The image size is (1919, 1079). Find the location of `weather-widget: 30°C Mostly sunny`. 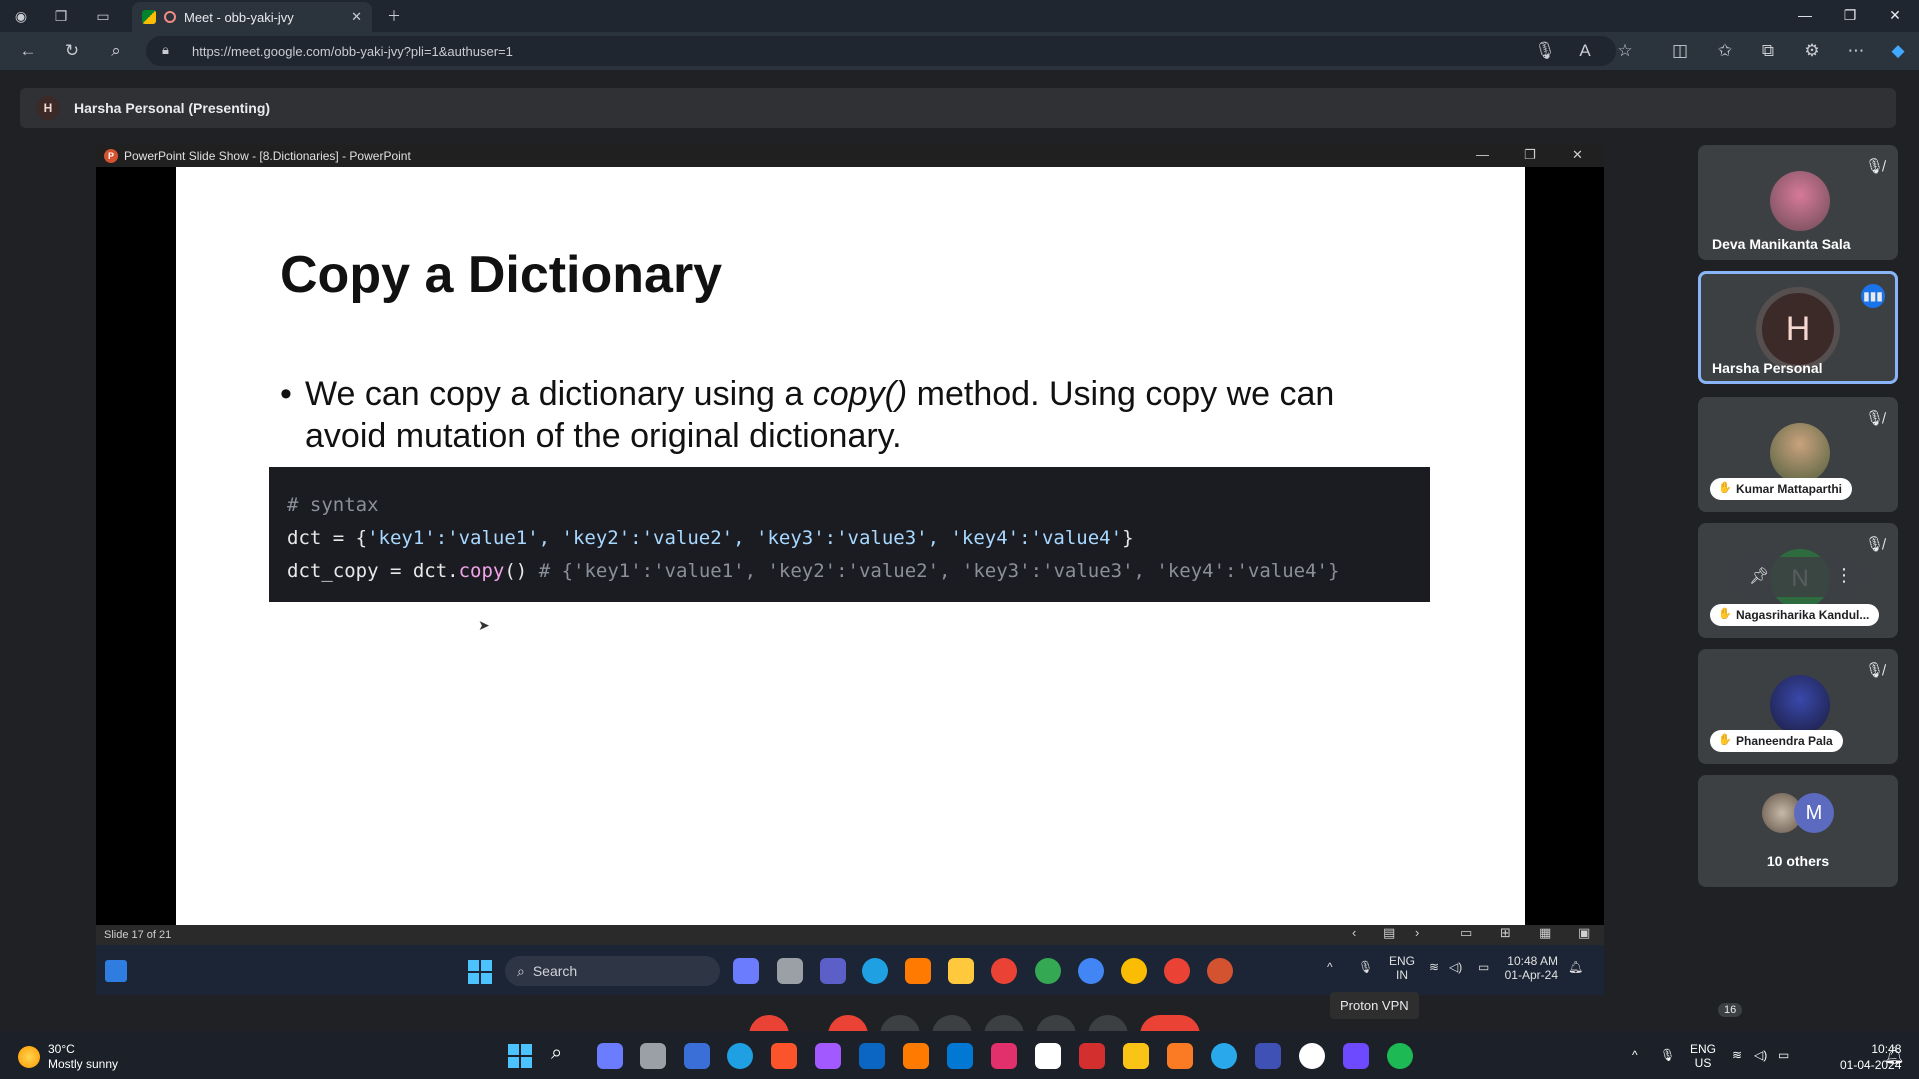

weather-widget: 30°C Mostly sunny is located at coordinates (68, 1057).